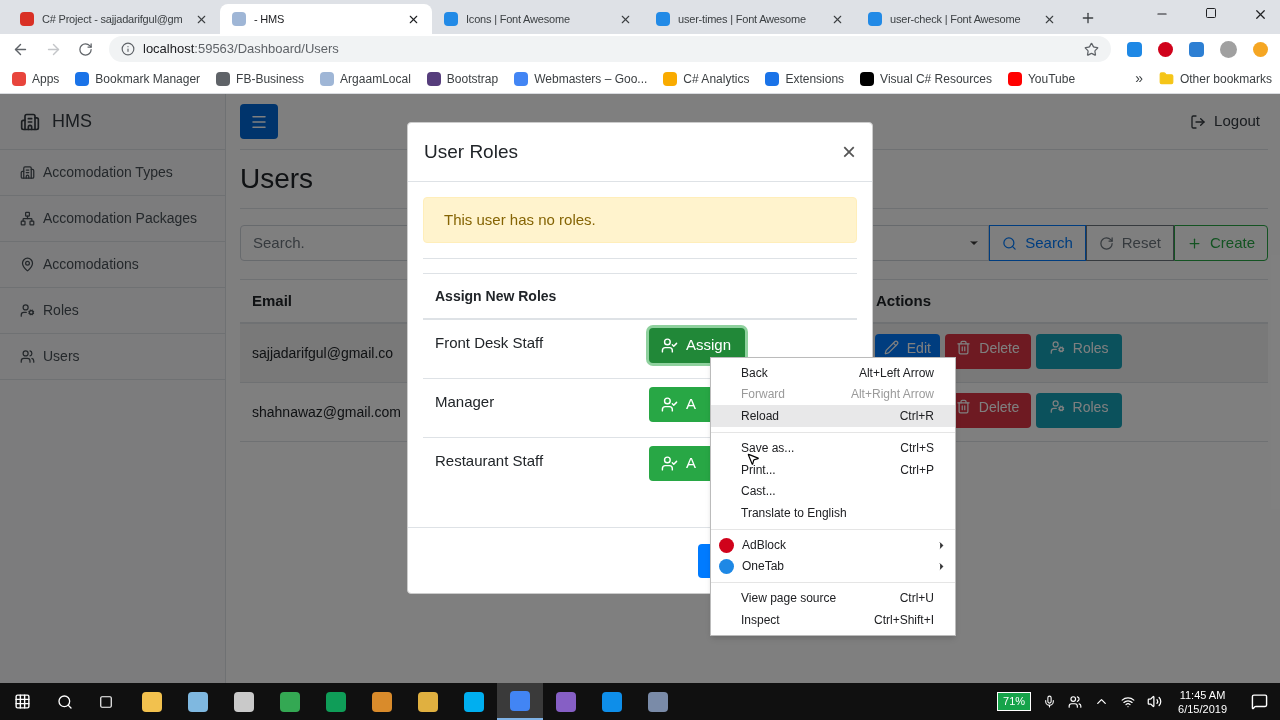 The width and height of the screenshot is (1280, 720). What do you see at coordinates (742, 19) in the screenshot?
I see `tab-title: user-times | Font Awesome` at bounding box center [742, 19].